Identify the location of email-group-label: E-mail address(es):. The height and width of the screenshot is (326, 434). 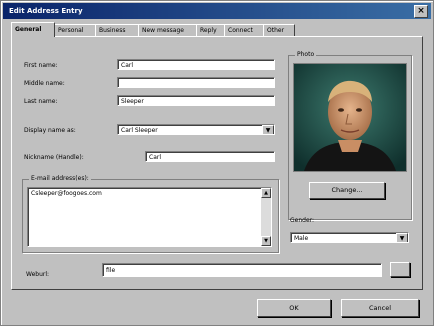
(60, 178).